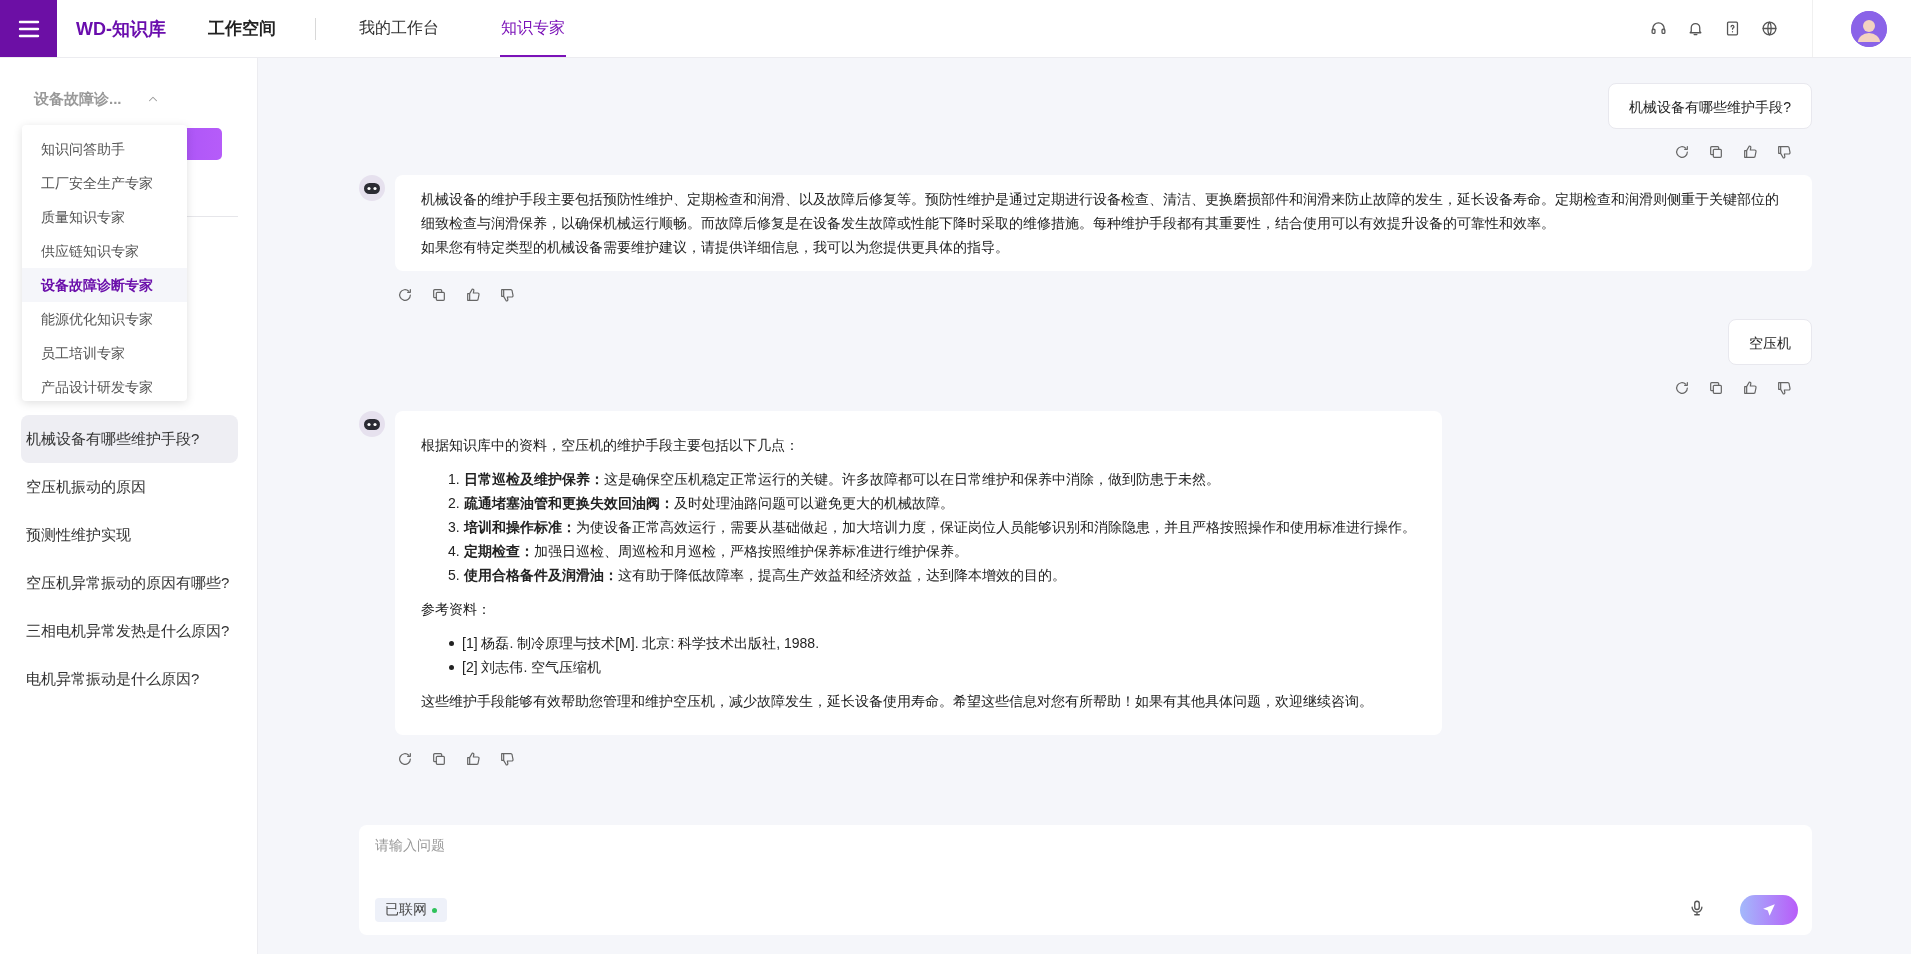 This screenshot has height=954, width=1911. I want to click on list-number: 4., so click(454, 551).